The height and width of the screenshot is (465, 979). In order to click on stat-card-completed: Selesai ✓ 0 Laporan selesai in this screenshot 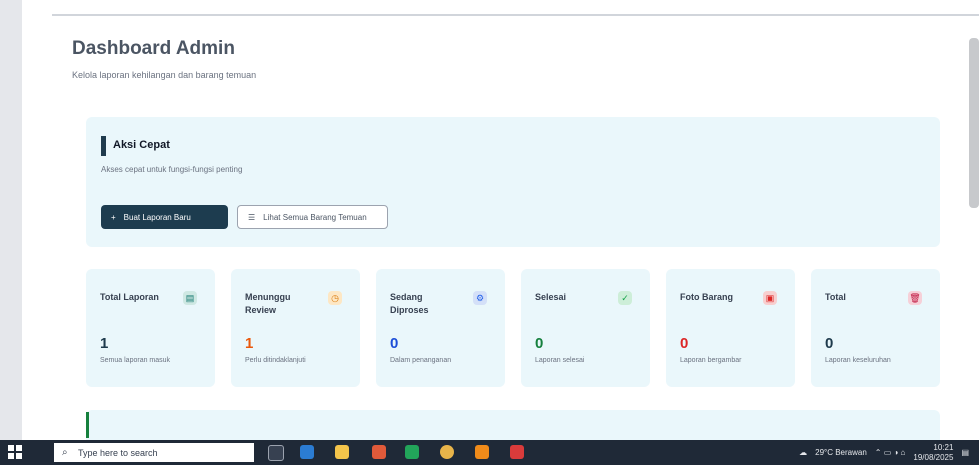, I will do `click(585, 328)`.